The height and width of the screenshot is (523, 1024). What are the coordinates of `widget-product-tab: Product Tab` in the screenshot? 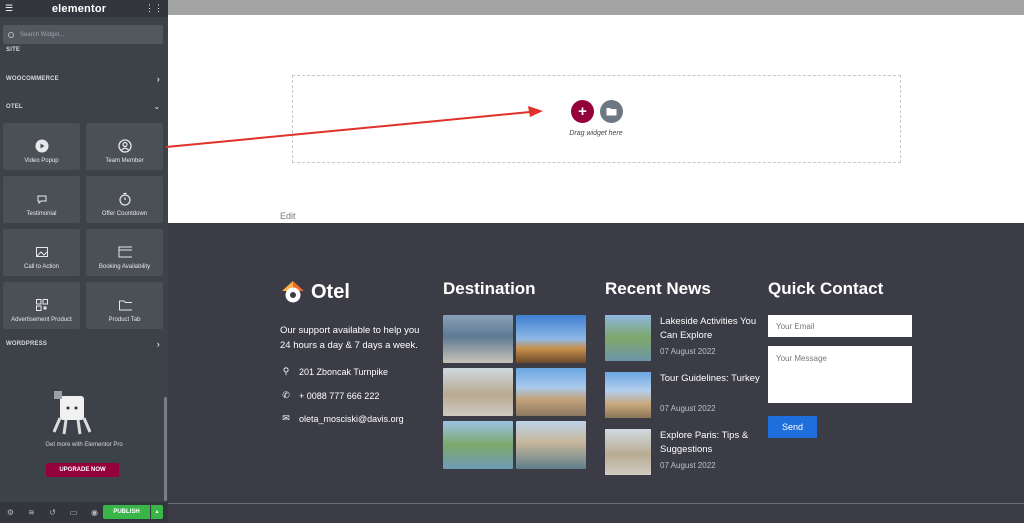 It's located at (124, 305).